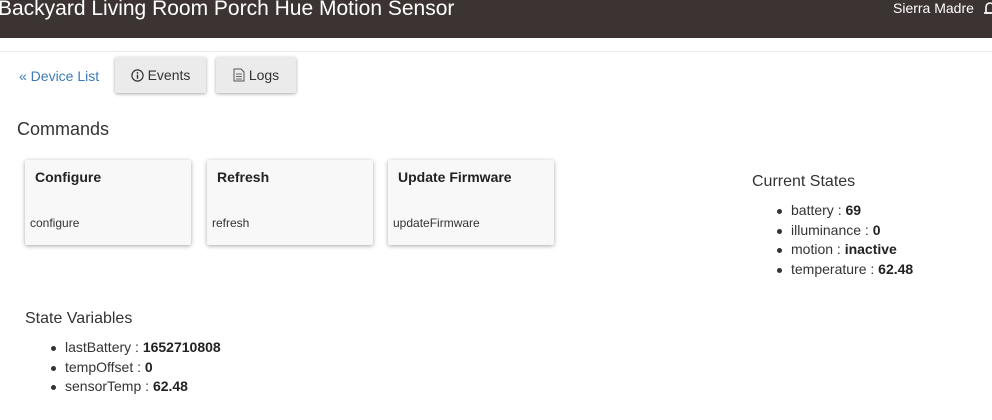 The image size is (992, 420). I want to click on state-key: illuminance :, so click(832, 229).